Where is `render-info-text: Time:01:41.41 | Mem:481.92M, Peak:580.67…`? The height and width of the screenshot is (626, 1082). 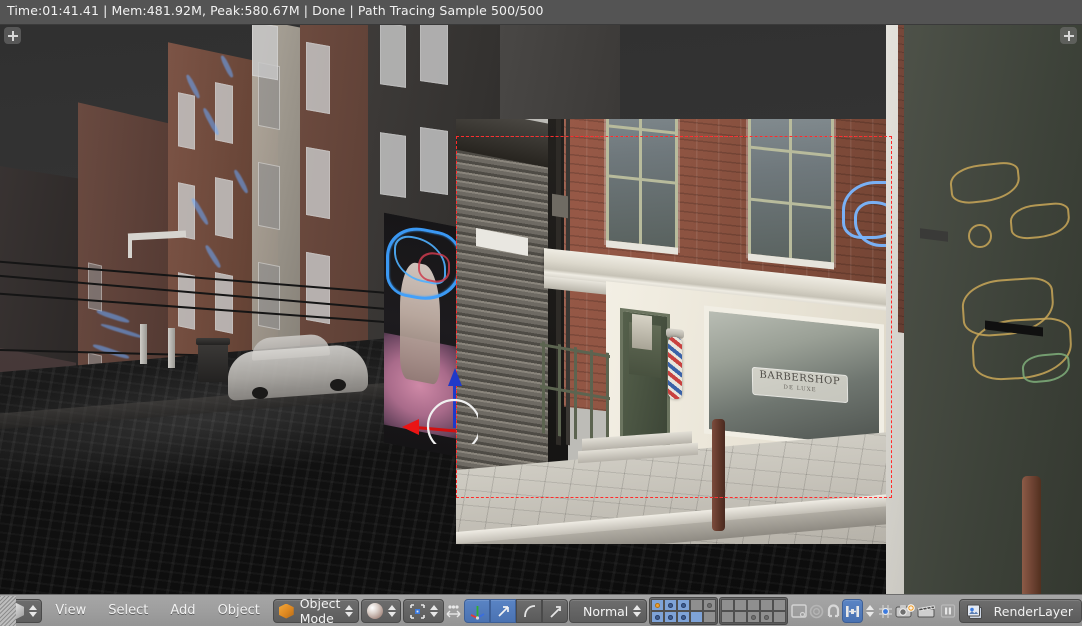
render-info-text: Time:01:41.41 | Mem:481.92M, Peak:580.67… is located at coordinates (275, 10).